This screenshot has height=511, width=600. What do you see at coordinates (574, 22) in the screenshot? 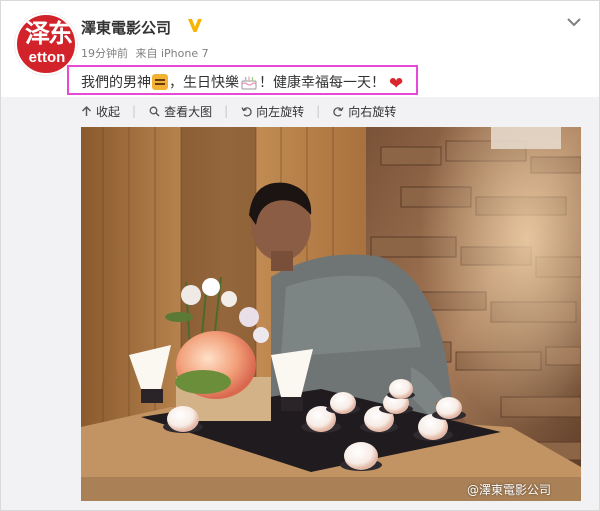
I see `chevron-down-icon` at bounding box center [574, 22].